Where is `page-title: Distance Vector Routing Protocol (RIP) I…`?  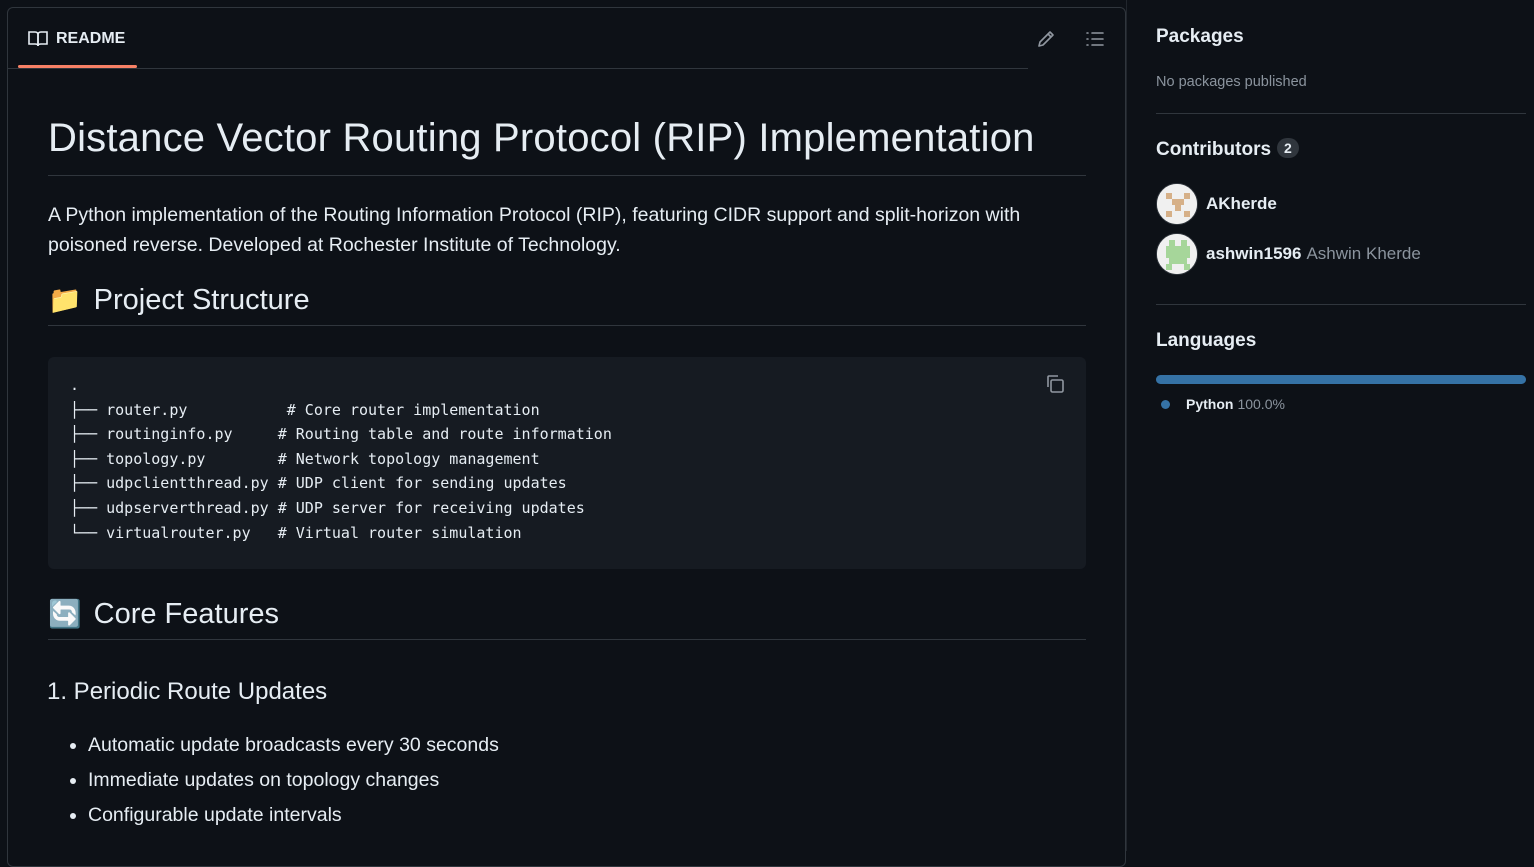
page-title: Distance Vector Routing Protocol (RIP) I… is located at coordinates (567, 146).